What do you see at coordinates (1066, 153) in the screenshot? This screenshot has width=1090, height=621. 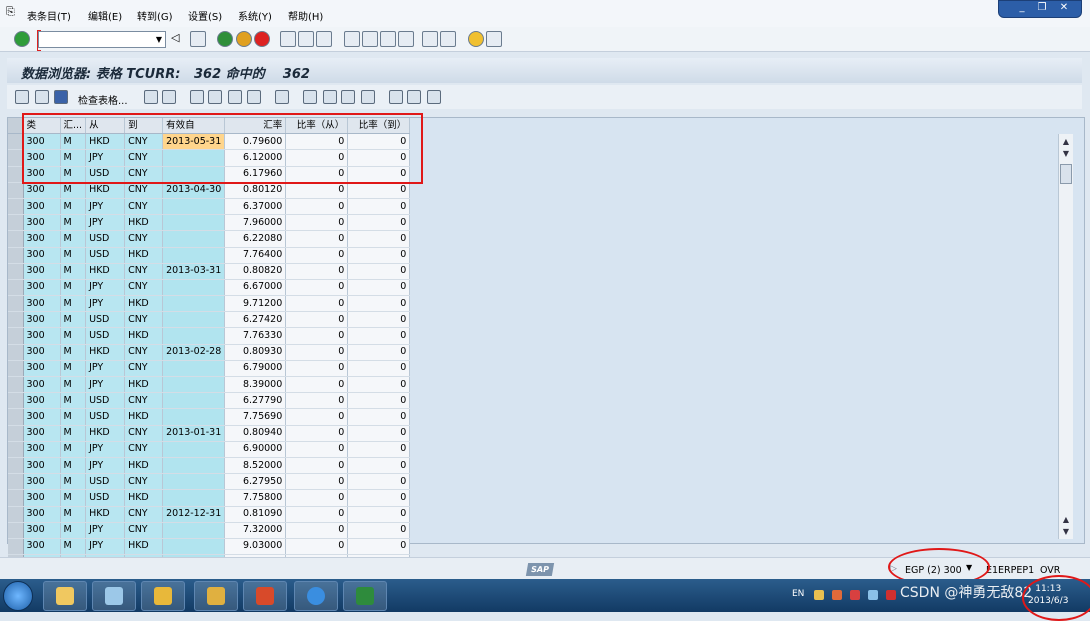 I see `page-up-icon: ▼` at bounding box center [1066, 153].